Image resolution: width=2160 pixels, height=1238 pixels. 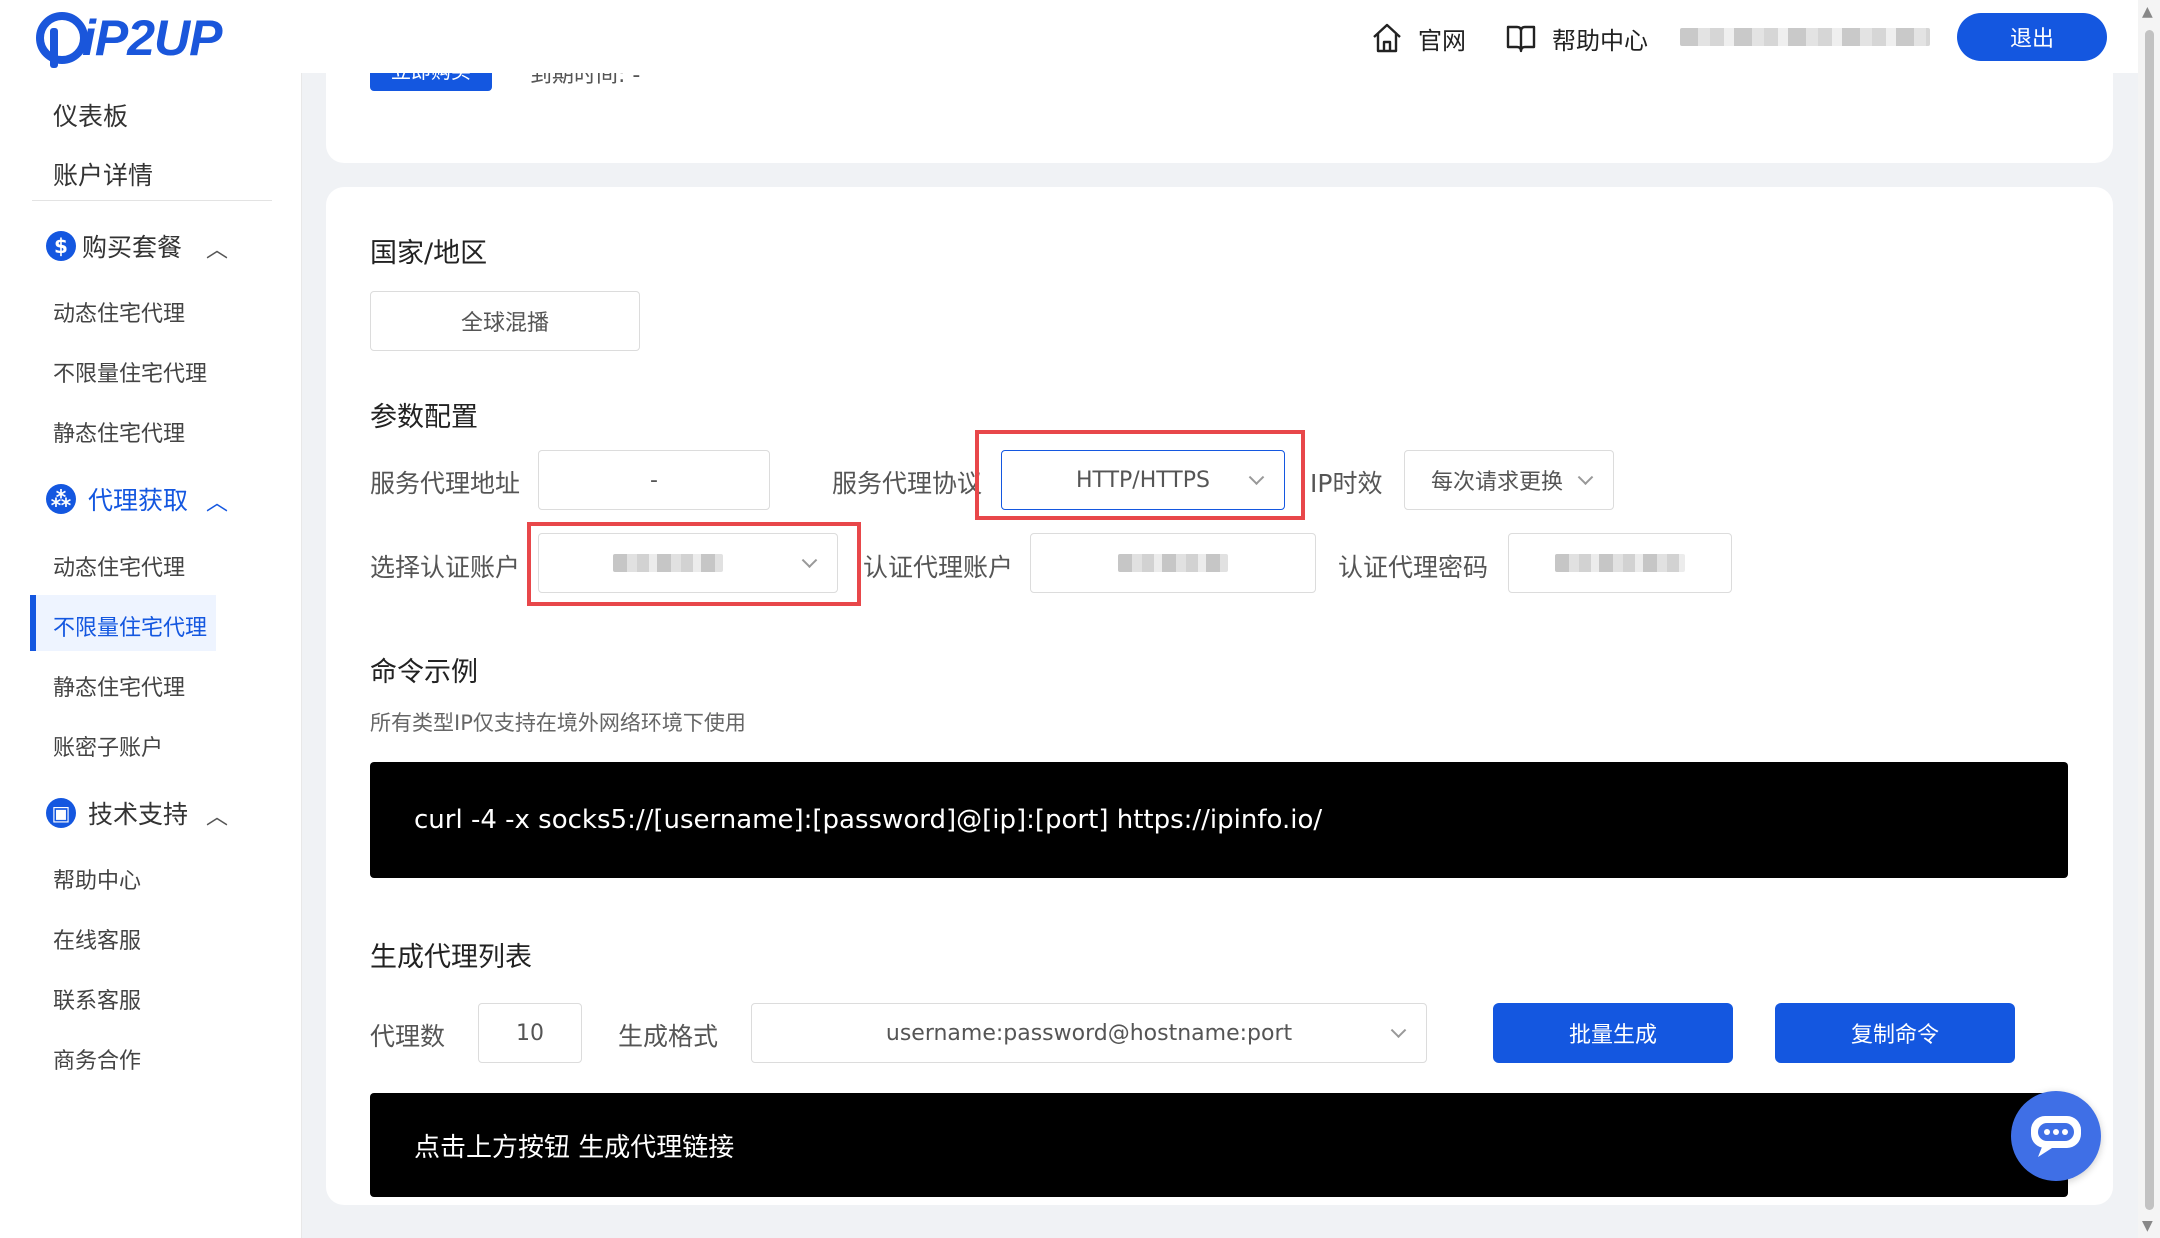 What do you see at coordinates (90, 115) in the screenshot?
I see `sidebar-item-dashboard: 仪表板` at bounding box center [90, 115].